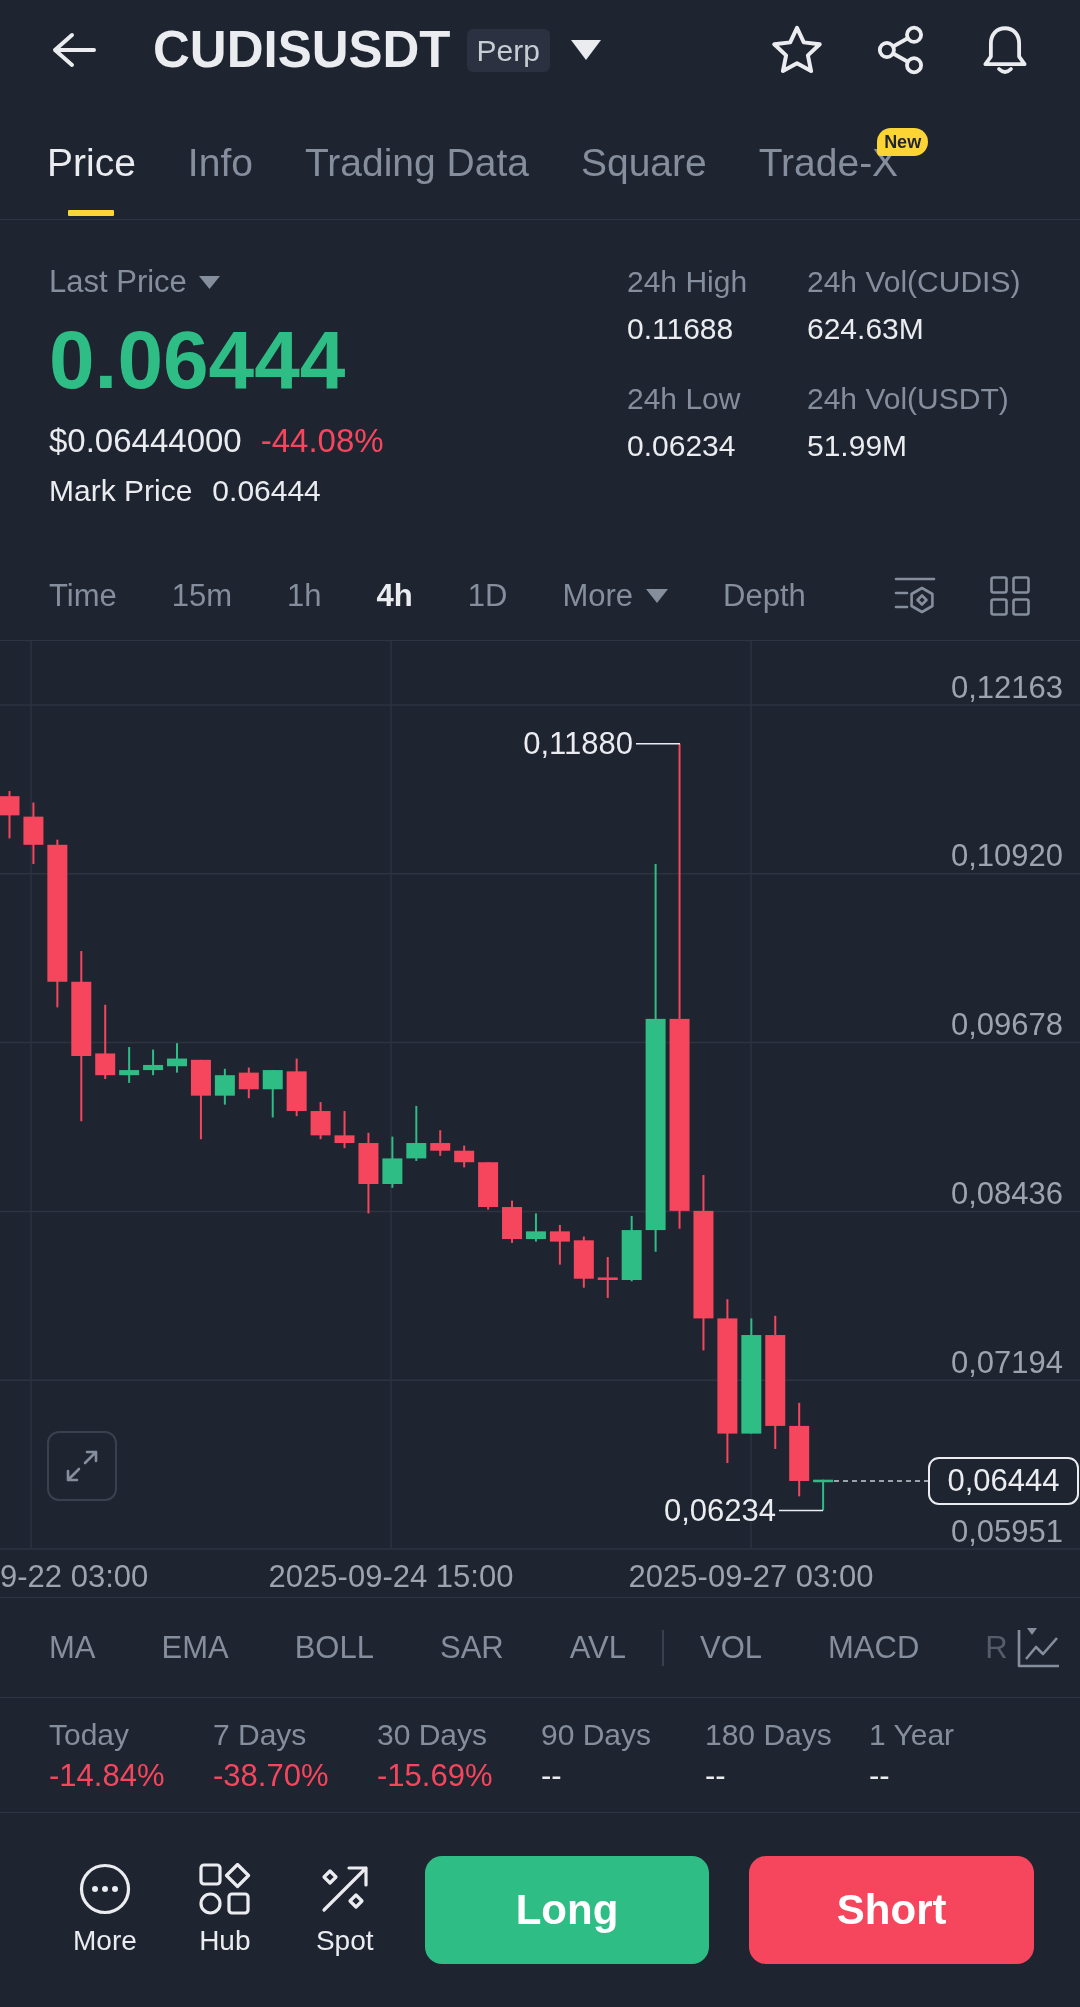 This screenshot has width=1080, height=2007. I want to click on price-change: -44.08%, so click(322, 441).